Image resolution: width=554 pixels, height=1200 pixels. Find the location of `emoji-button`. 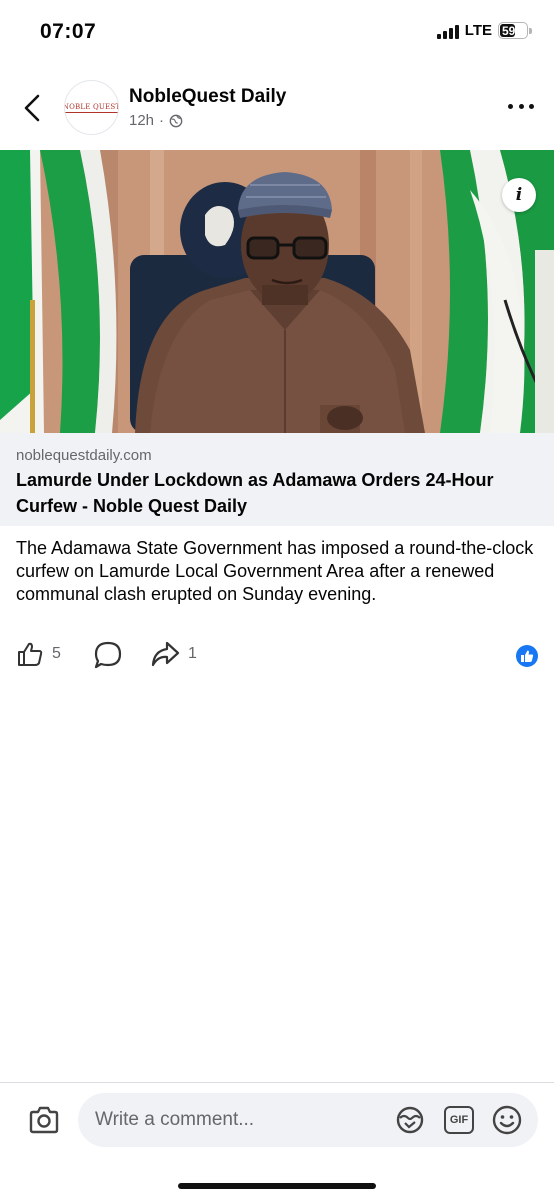

emoji-button is located at coordinates (507, 1120).